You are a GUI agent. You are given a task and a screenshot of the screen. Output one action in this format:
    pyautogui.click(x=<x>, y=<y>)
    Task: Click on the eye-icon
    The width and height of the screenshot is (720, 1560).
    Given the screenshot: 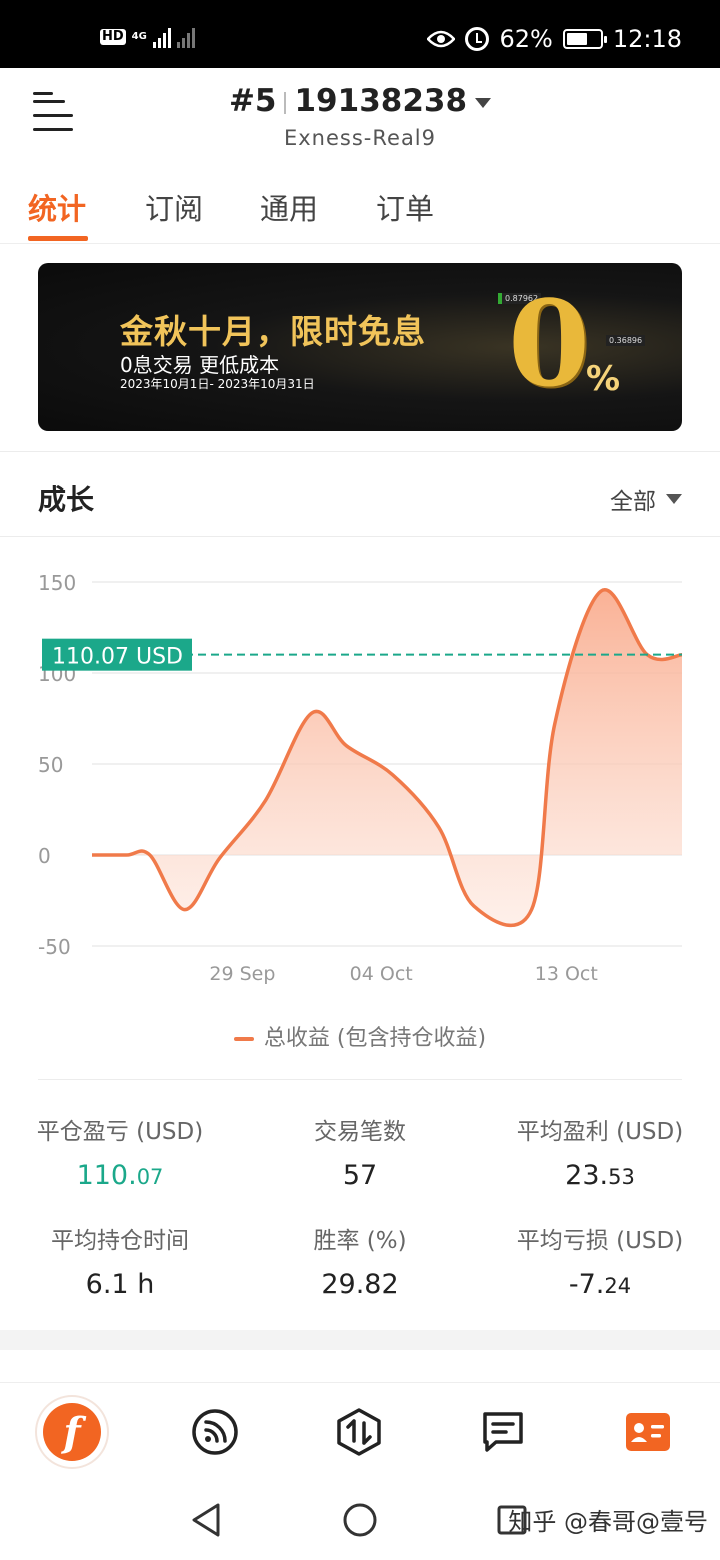 What is the action you would take?
    pyautogui.click(x=441, y=39)
    